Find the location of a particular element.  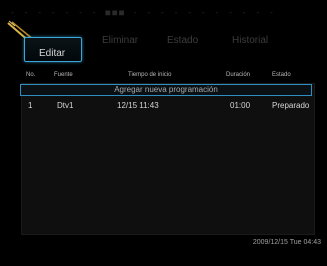

cell-no: 1 is located at coordinates (30, 105).